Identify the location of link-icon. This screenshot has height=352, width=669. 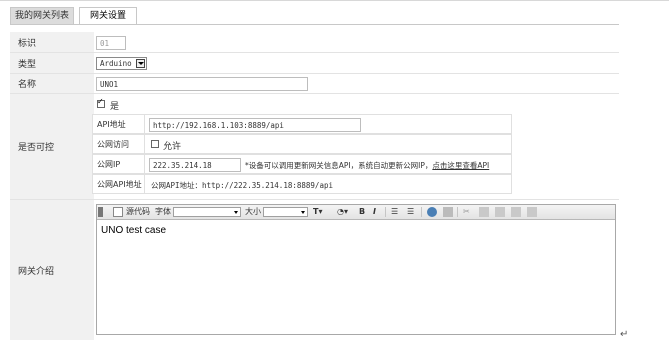
(432, 212).